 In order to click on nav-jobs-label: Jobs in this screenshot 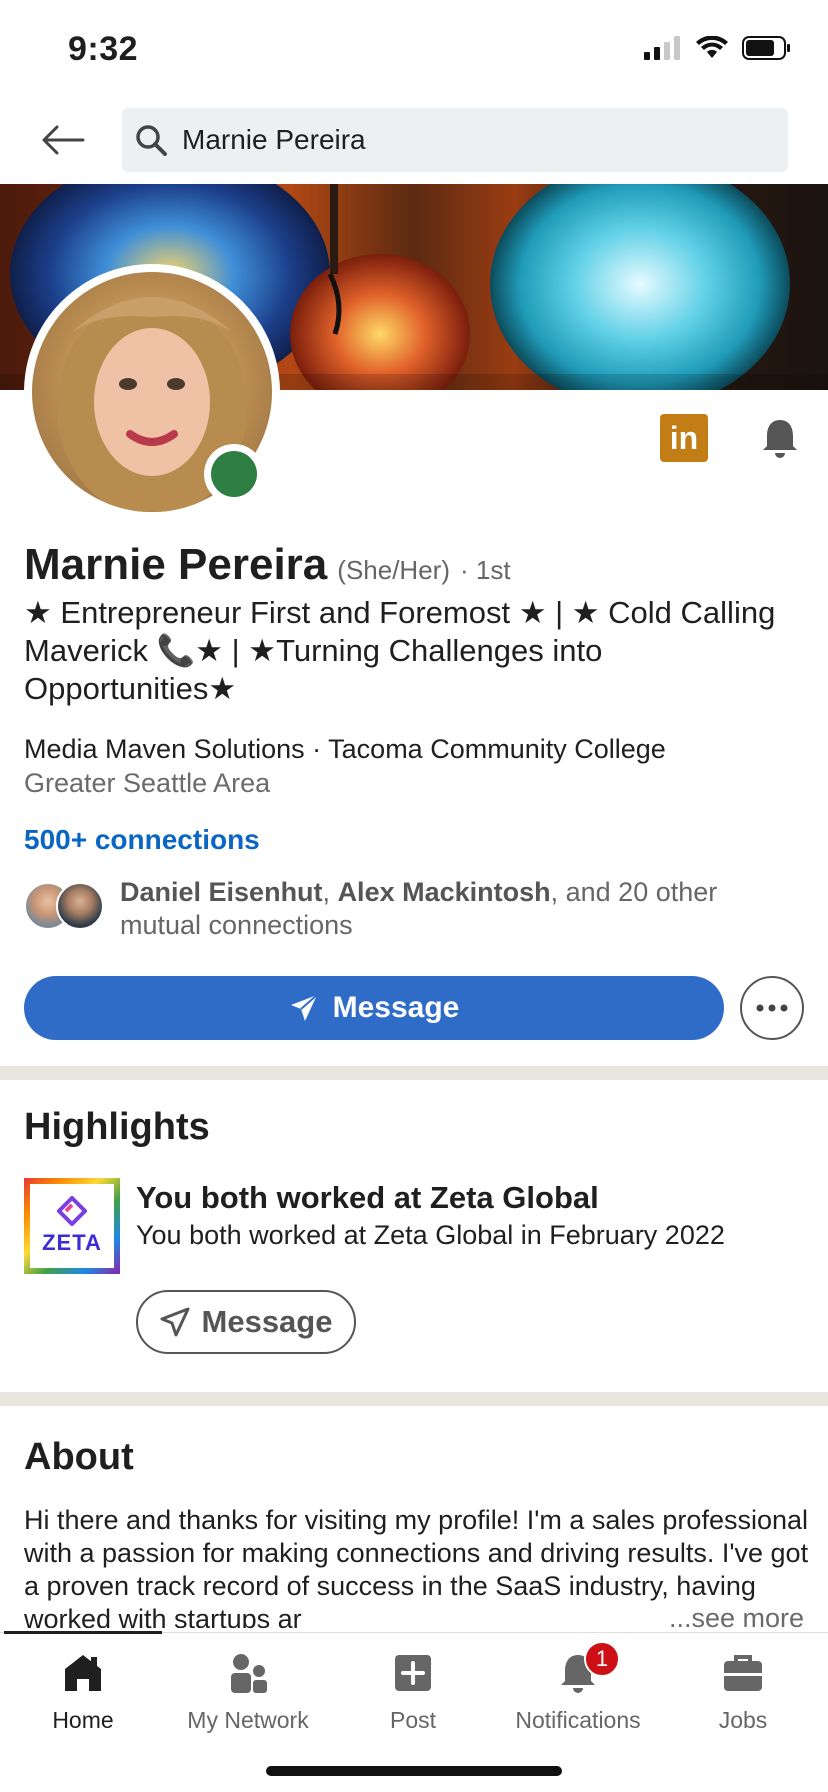, I will do `click(743, 1720)`.